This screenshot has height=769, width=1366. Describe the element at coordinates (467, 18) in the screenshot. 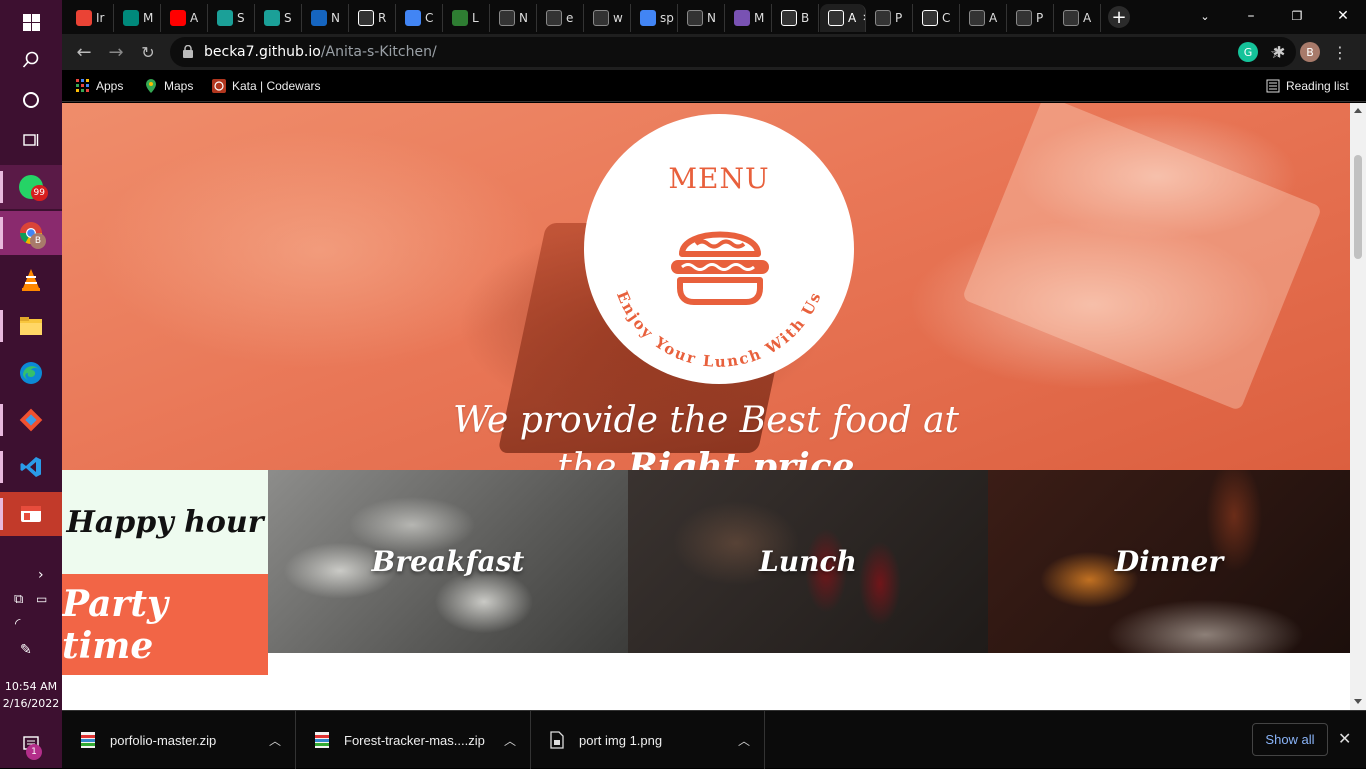

I see `browser-tab: L` at that location.